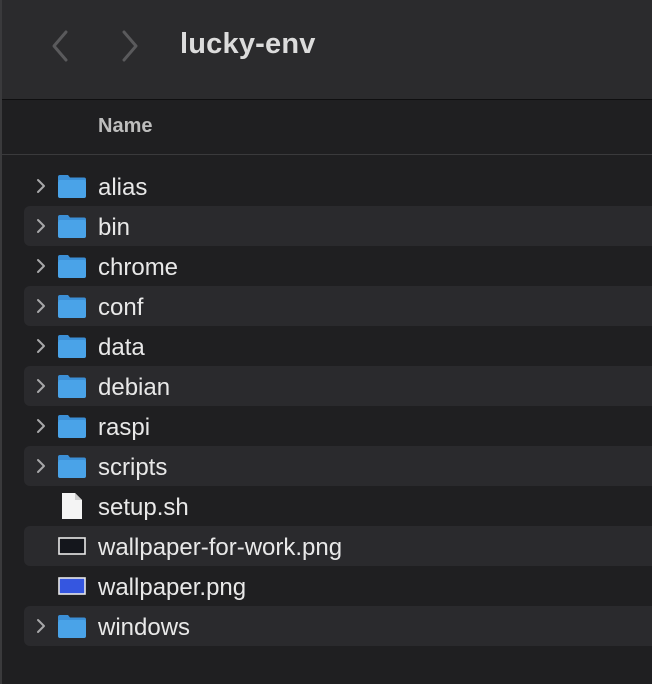 This screenshot has height=684, width=652. What do you see at coordinates (121, 307) in the screenshot?
I see `file-name-label: conf` at bounding box center [121, 307].